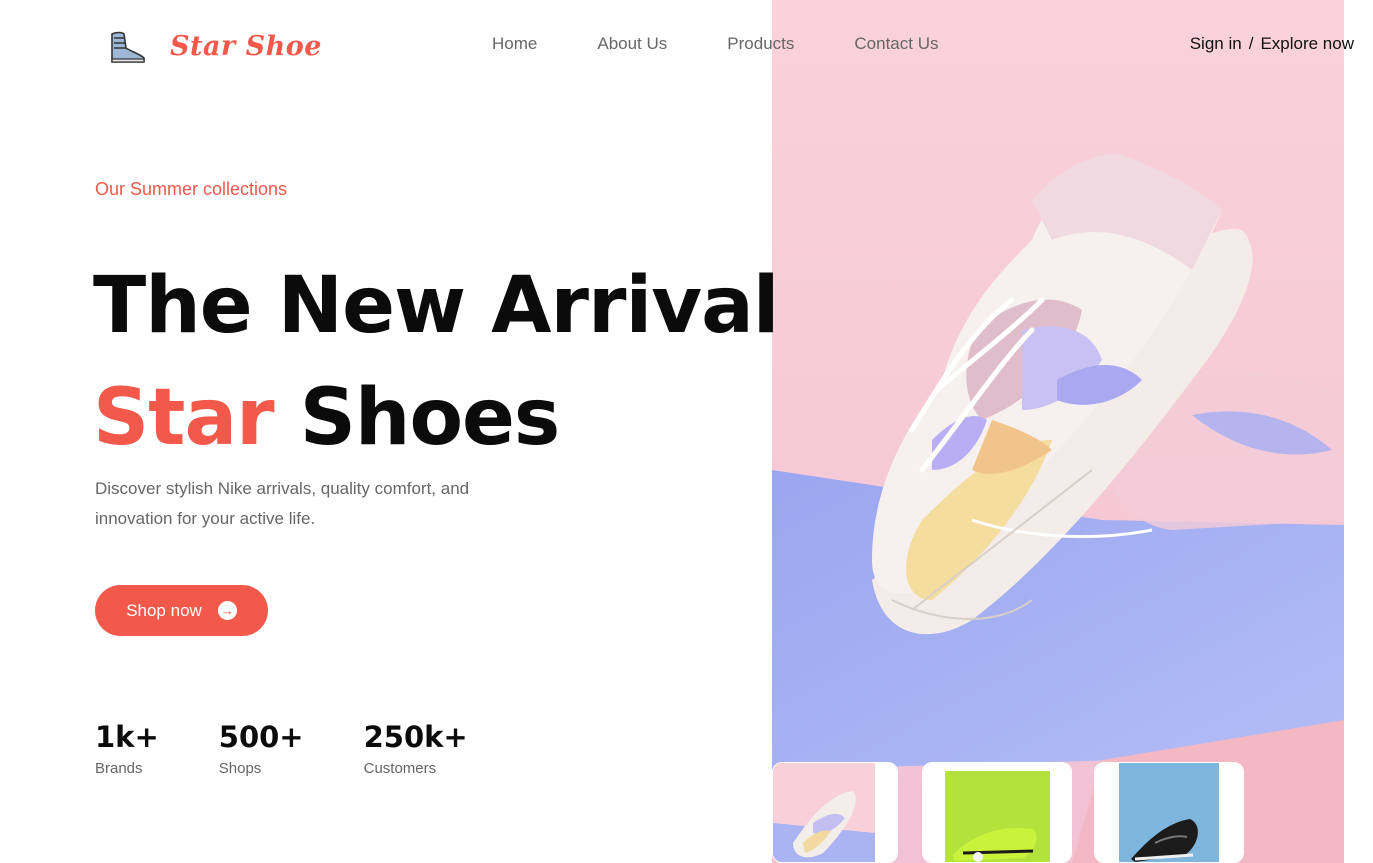 The height and width of the screenshot is (863, 1373). Describe the element at coordinates (760, 44) in the screenshot. I see `nav-products: Products` at that location.